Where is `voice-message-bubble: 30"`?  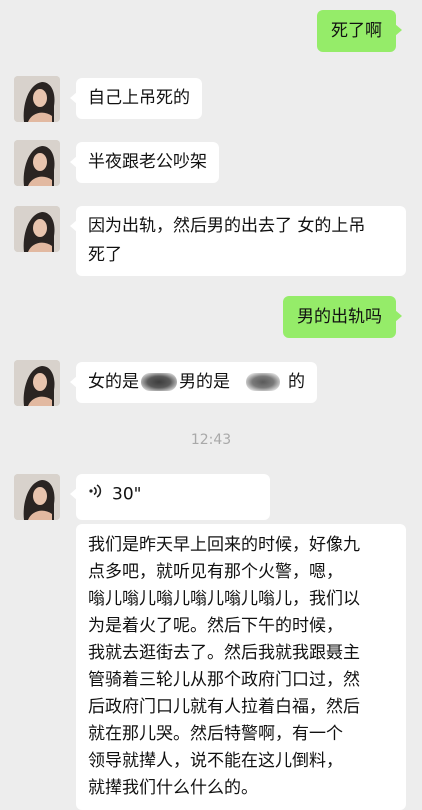 voice-message-bubble: 30" is located at coordinates (170, 497).